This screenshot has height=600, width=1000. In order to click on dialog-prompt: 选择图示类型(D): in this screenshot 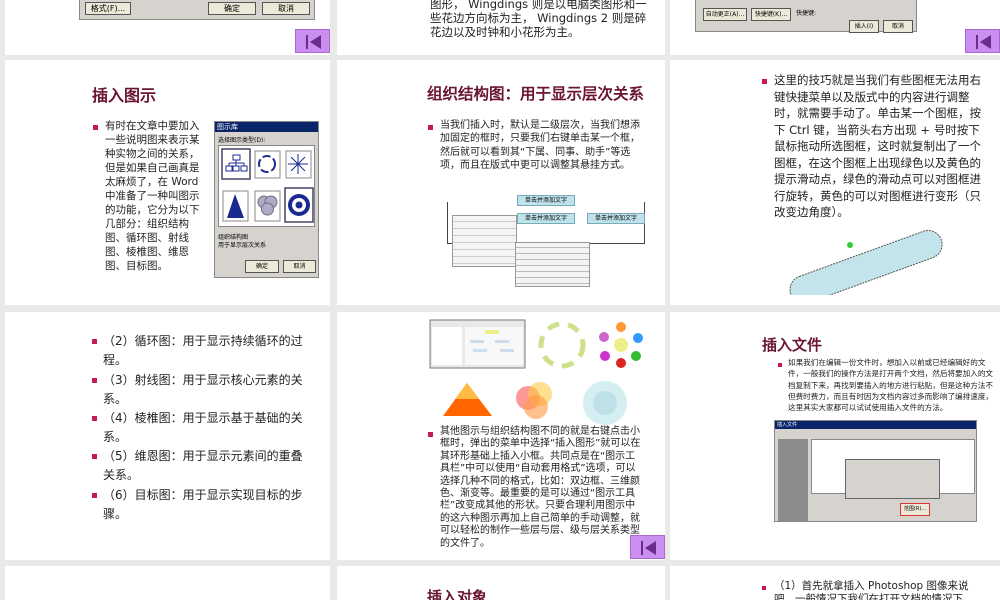, I will do `click(242, 140)`.